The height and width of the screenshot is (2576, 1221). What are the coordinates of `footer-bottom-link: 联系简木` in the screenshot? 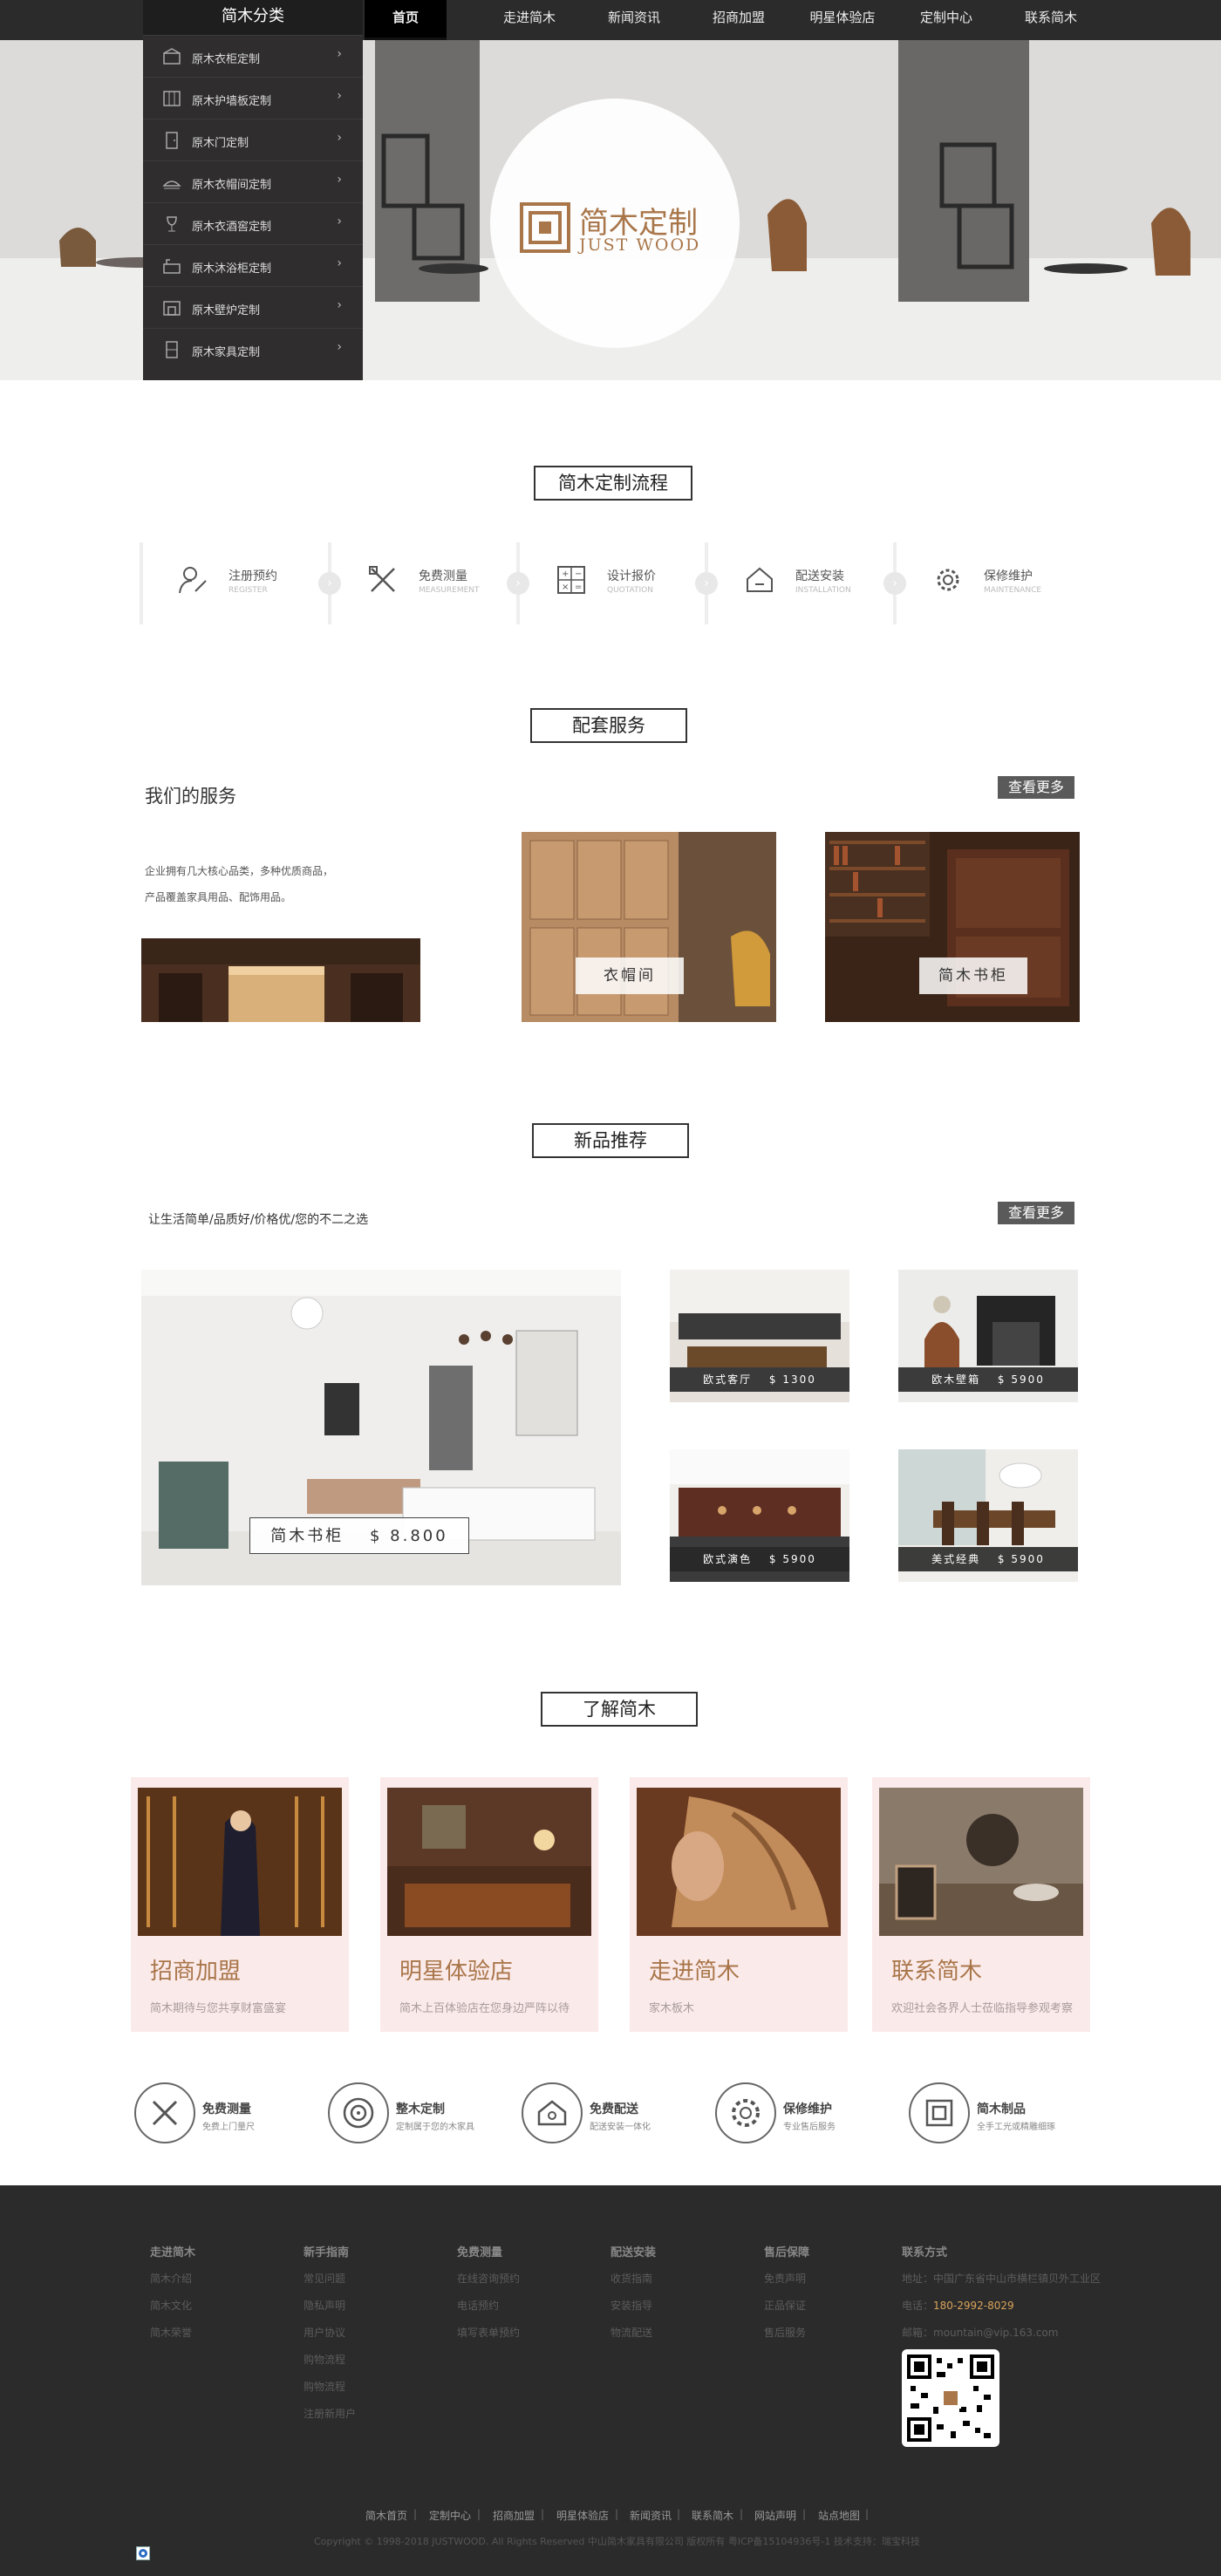 It's located at (712, 2516).